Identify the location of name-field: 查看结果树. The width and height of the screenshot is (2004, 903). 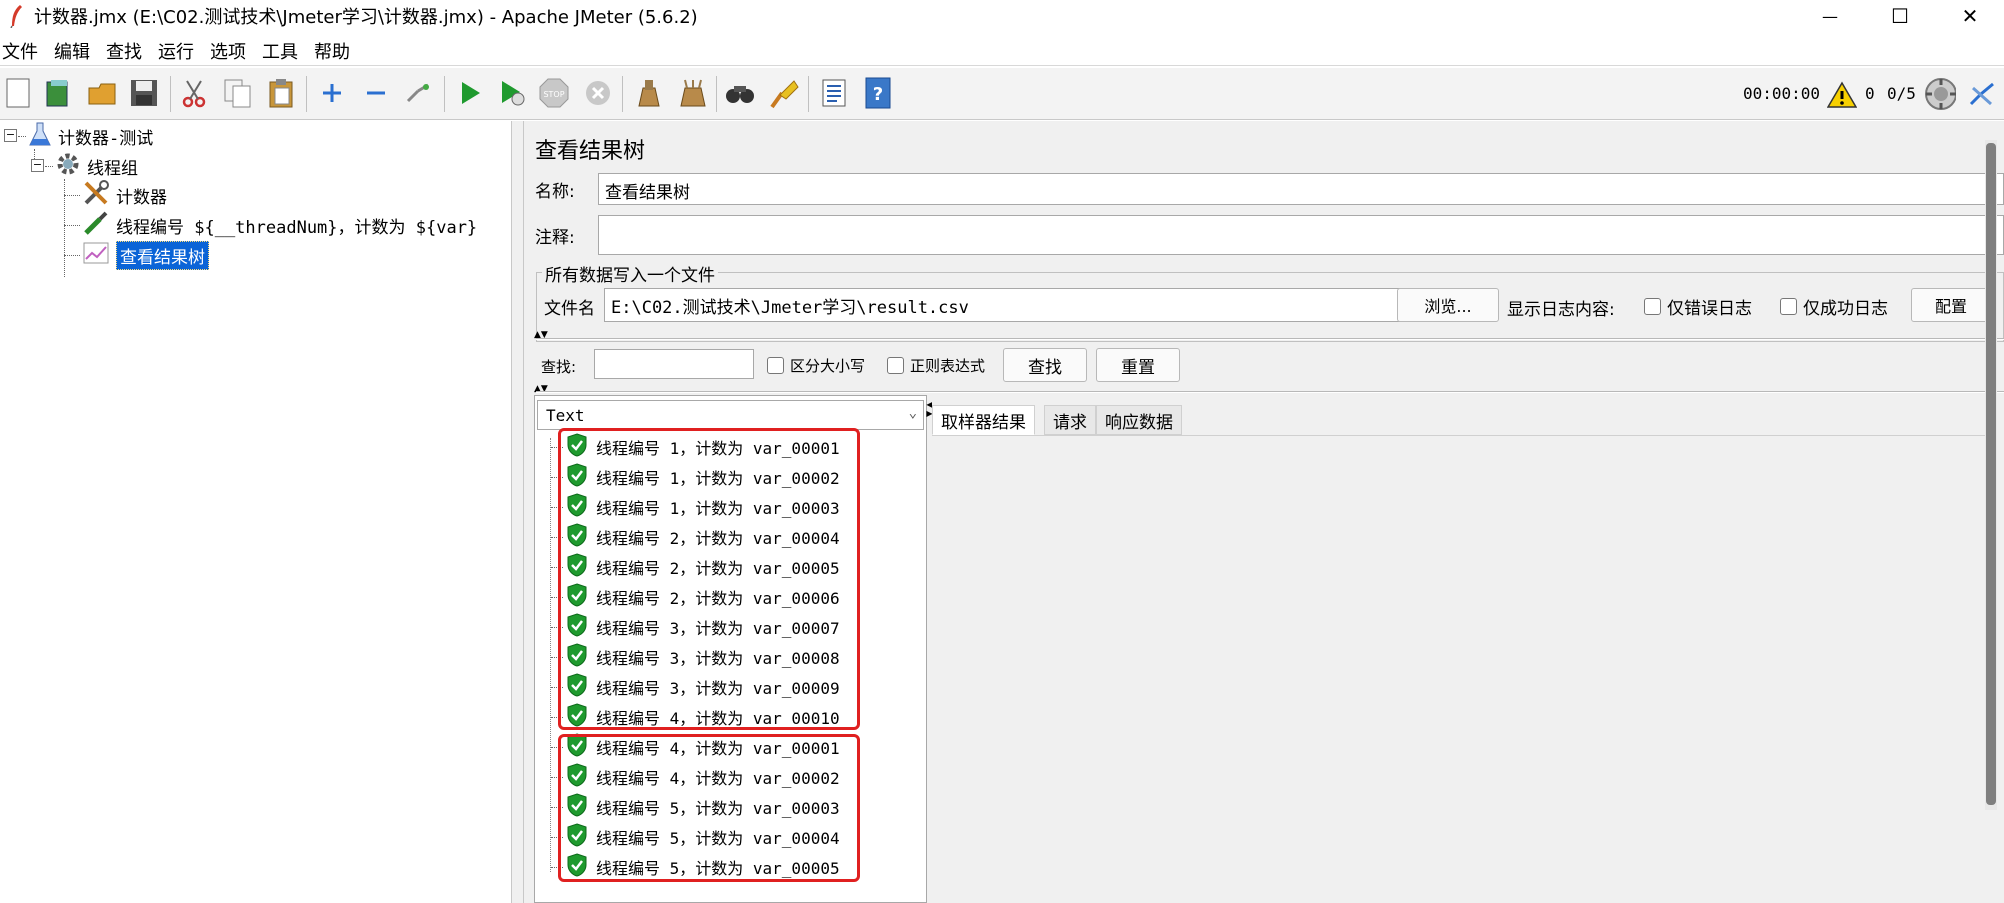
(1301, 189).